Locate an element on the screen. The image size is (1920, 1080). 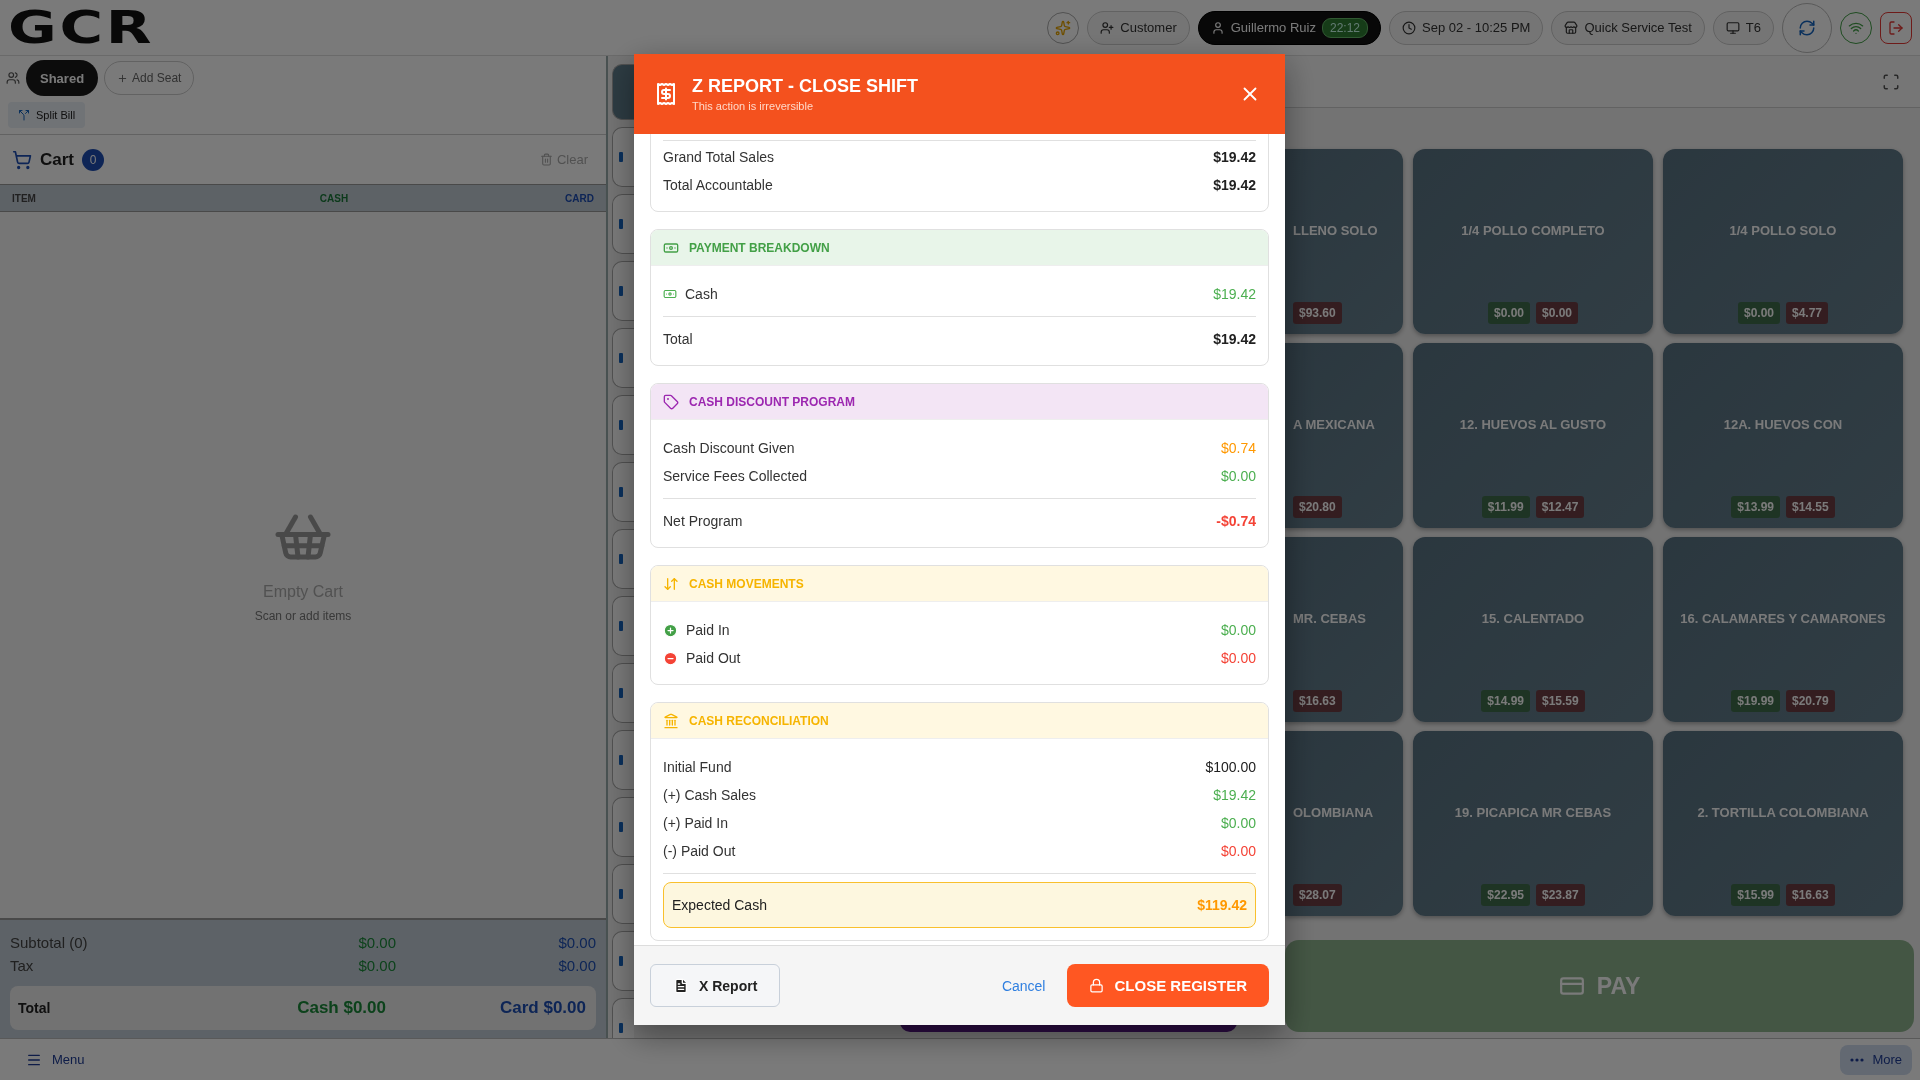
card-amount: $0.00 is located at coordinates (576, 942).